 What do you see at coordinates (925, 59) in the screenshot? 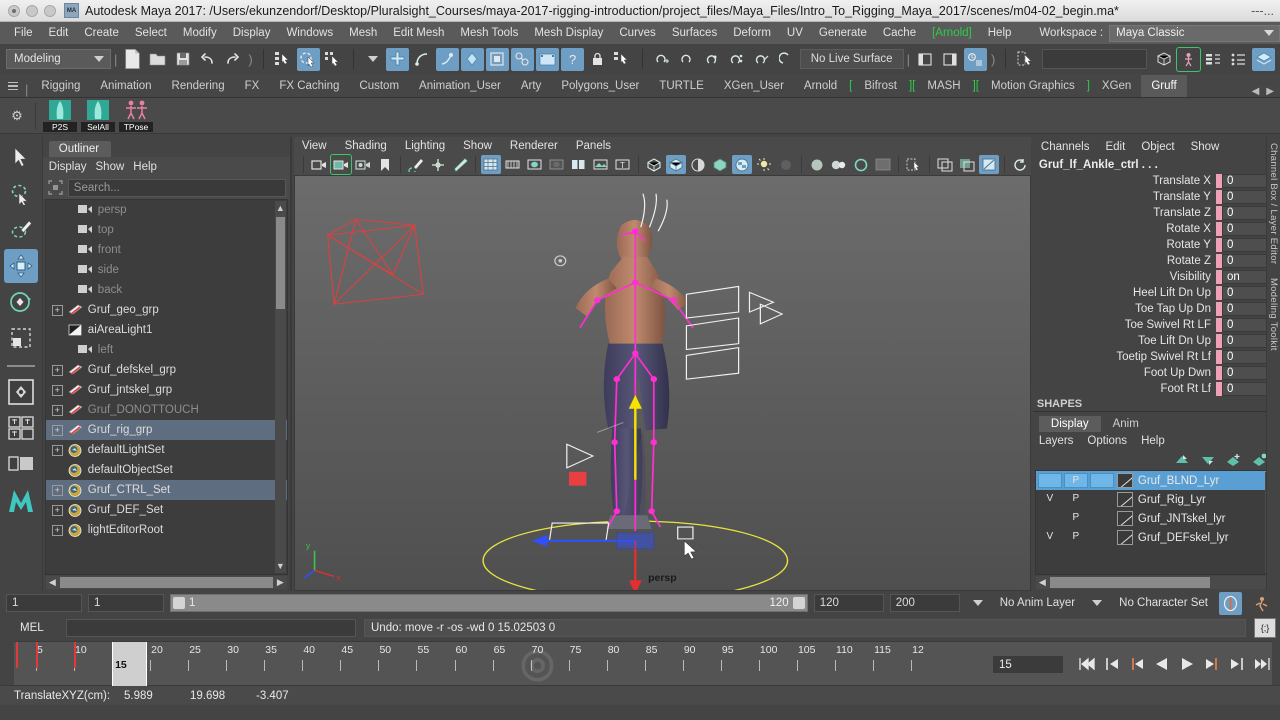
I see `show-editor-left-button` at bounding box center [925, 59].